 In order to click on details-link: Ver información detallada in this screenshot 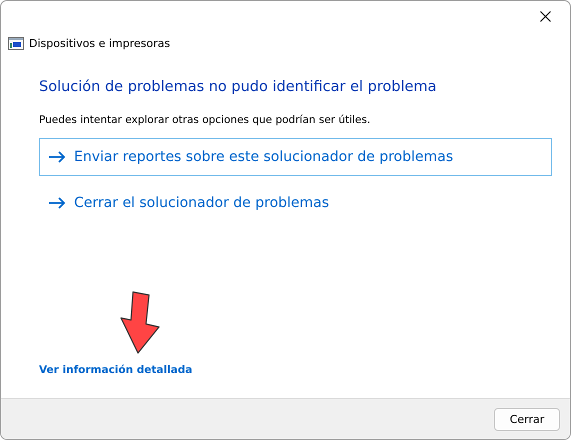, I will do `click(115, 370)`.